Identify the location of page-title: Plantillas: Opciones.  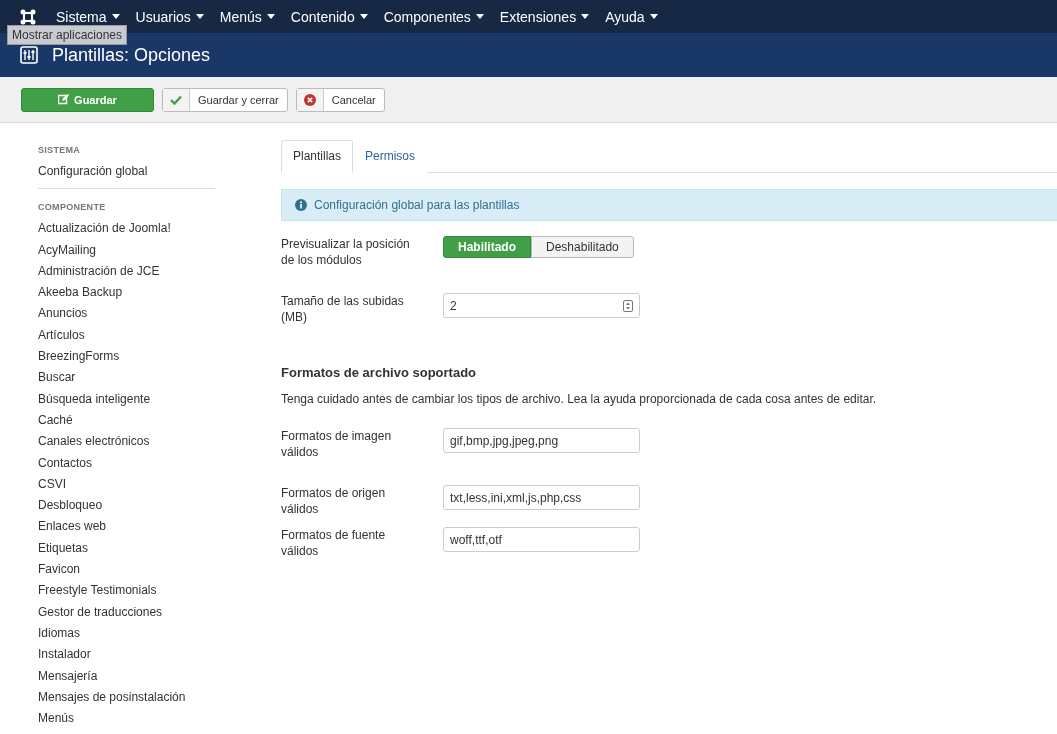
(131, 55).